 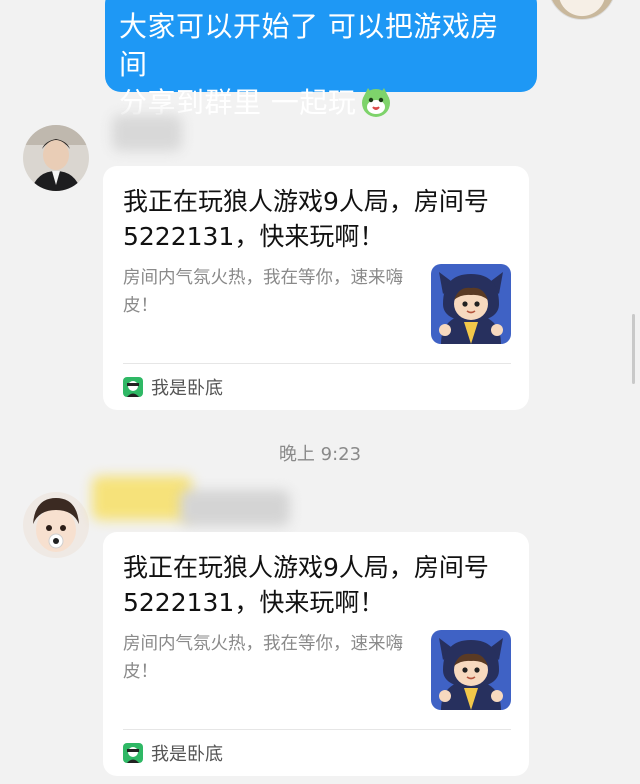 What do you see at coordinates (320, 454) in the screenshot?
I see `message-timestamp: 晚上 9:23` at bounding box center [320, 454].